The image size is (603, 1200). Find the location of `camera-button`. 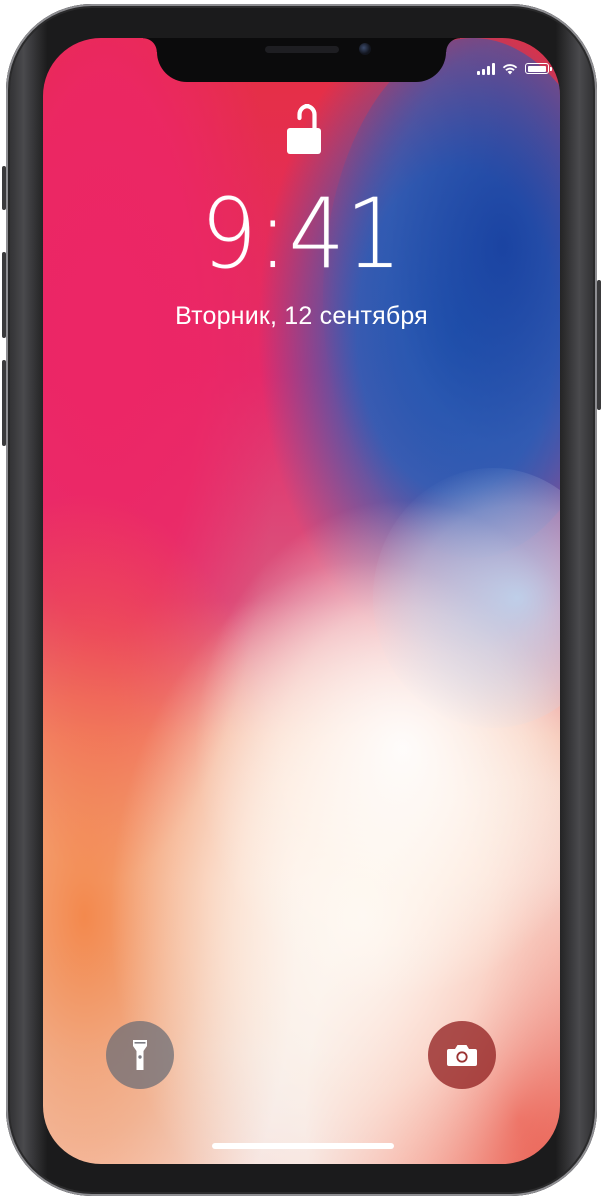

camera-button is located at coordinates (462, 1055).